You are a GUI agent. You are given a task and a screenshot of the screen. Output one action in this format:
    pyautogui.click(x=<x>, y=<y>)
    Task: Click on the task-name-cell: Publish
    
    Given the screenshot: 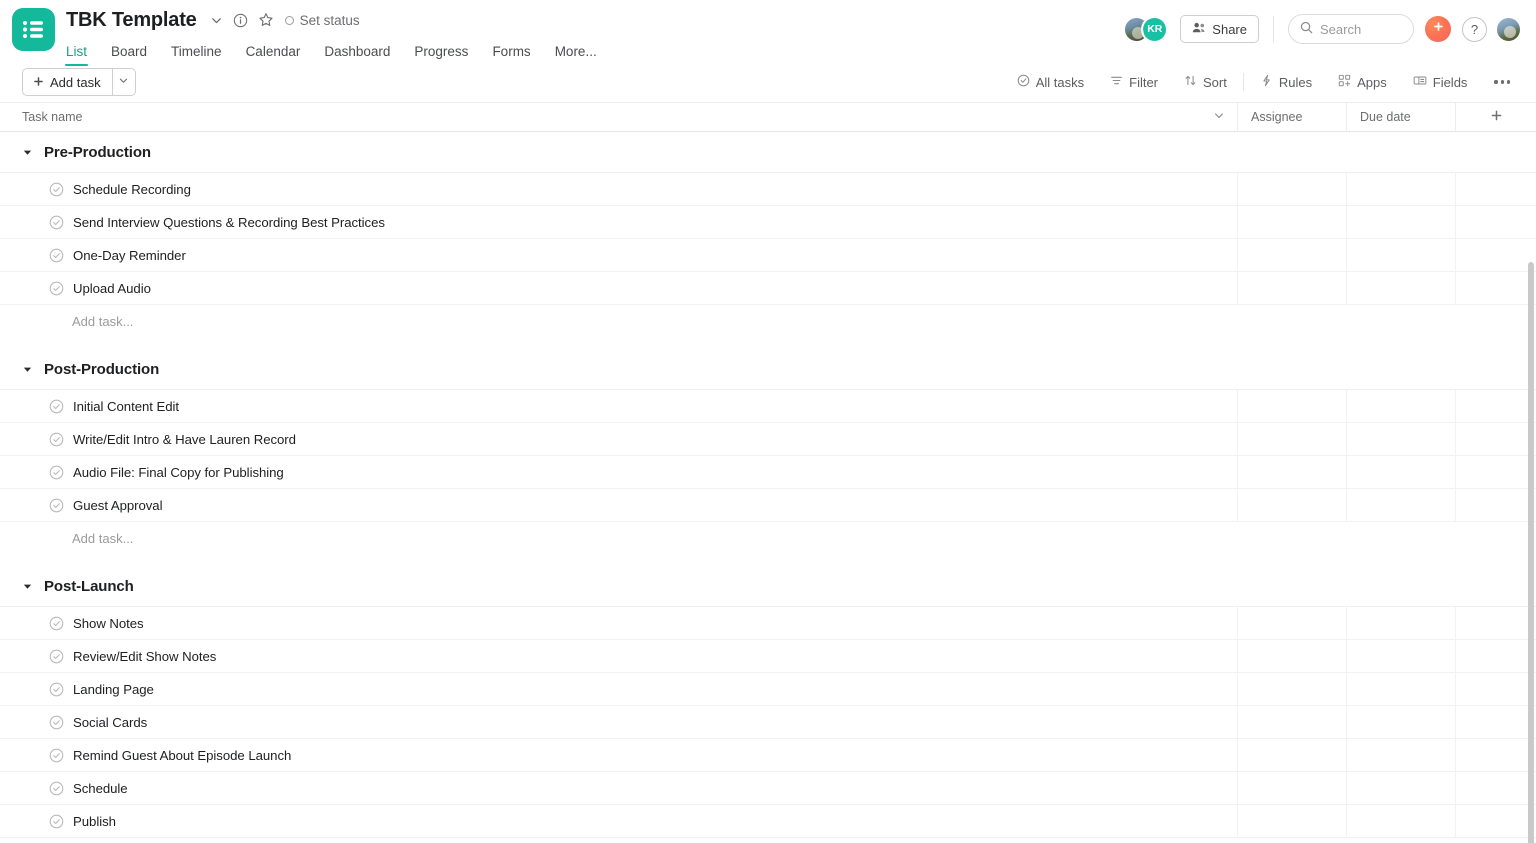 What is the action you would take?
    pyautogui.click(x=618, y=821)
    